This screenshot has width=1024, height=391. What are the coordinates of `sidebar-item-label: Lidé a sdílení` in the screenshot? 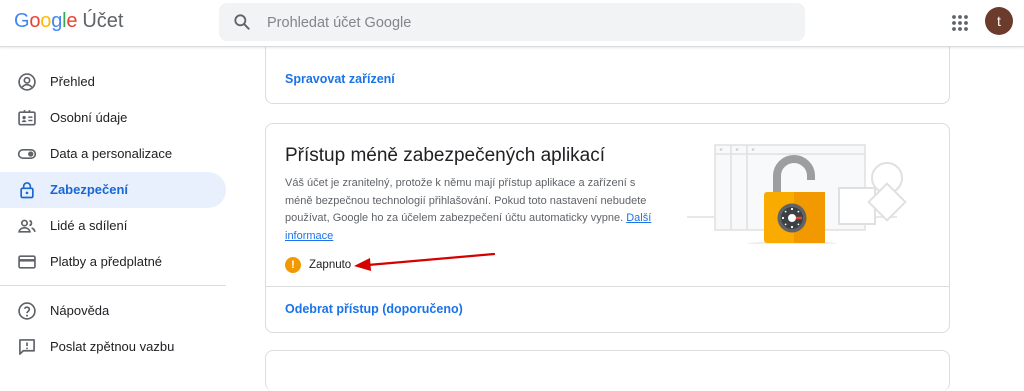 It's located at (89, 225).